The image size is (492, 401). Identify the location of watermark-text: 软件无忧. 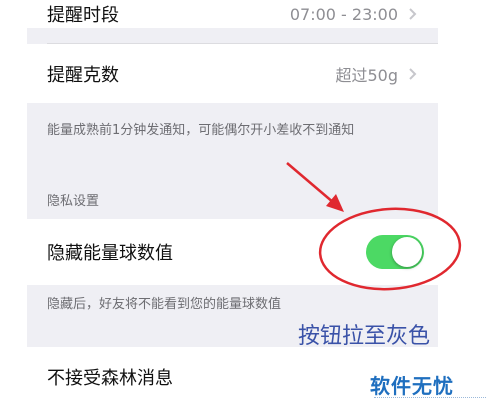
(412, 386).